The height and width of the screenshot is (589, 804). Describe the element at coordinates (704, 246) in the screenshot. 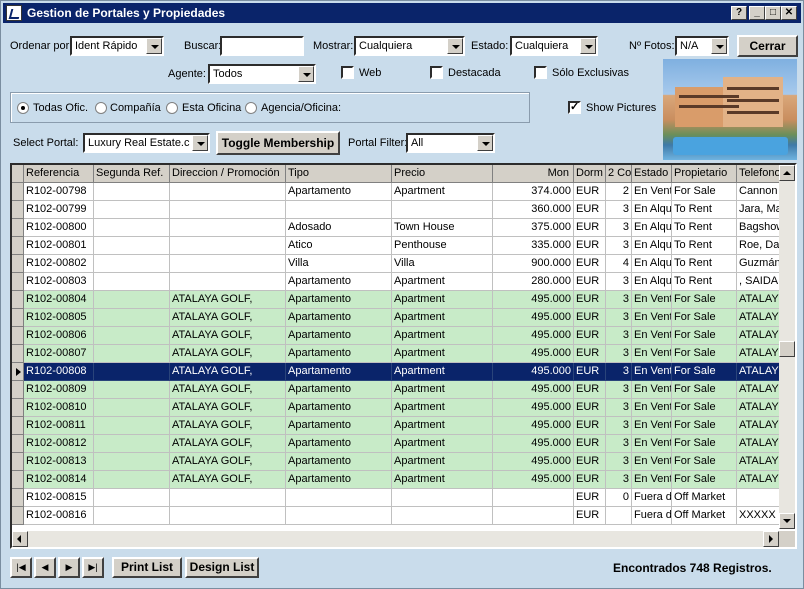

I see `table-cell-prop: To Rent` at that location.